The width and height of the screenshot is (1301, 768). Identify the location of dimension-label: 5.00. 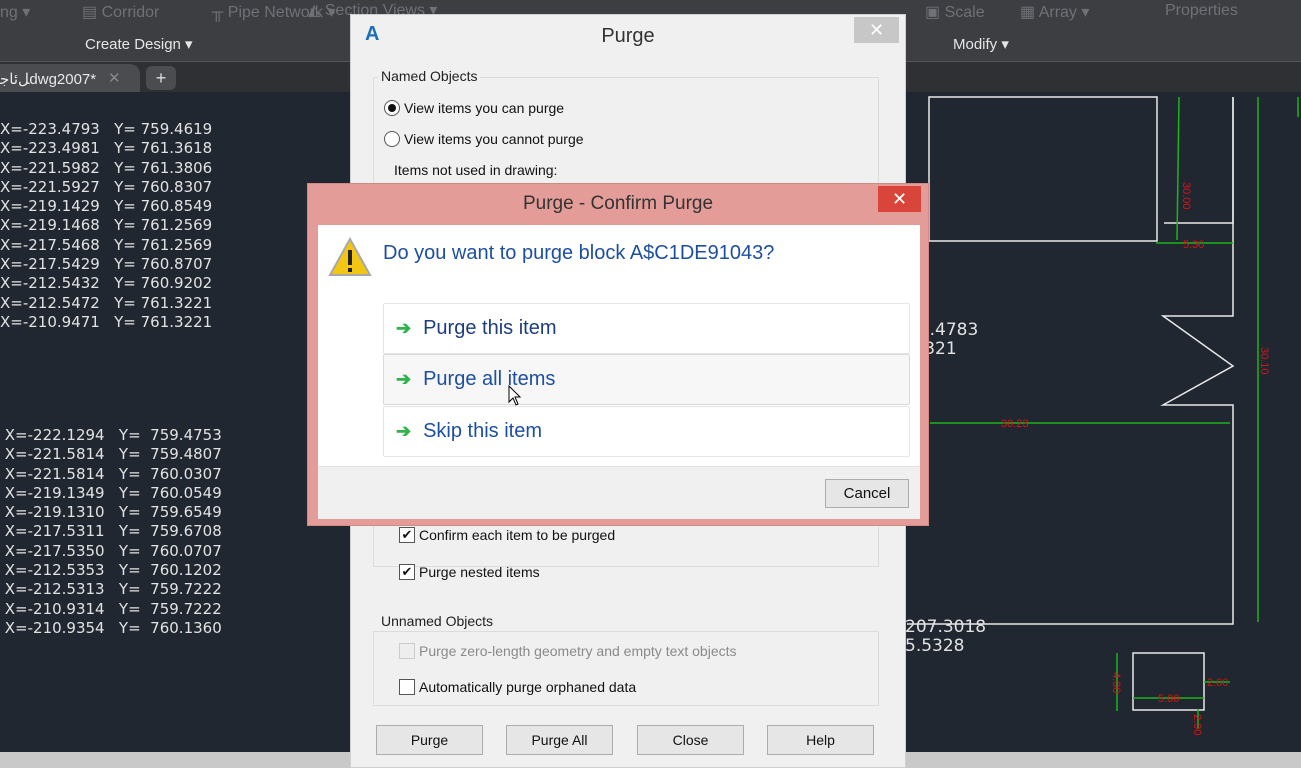
(1168, 699).